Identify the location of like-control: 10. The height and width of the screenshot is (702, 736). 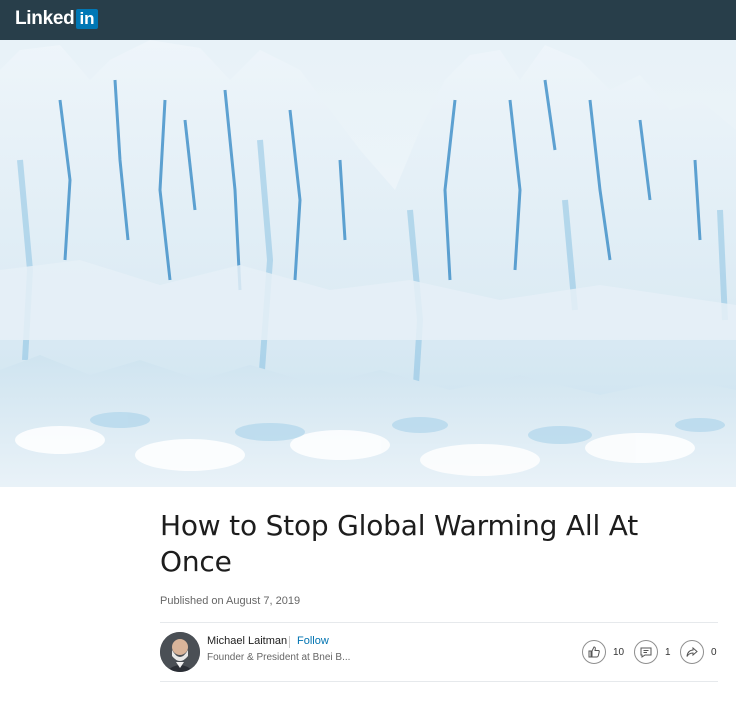
(603, 652).